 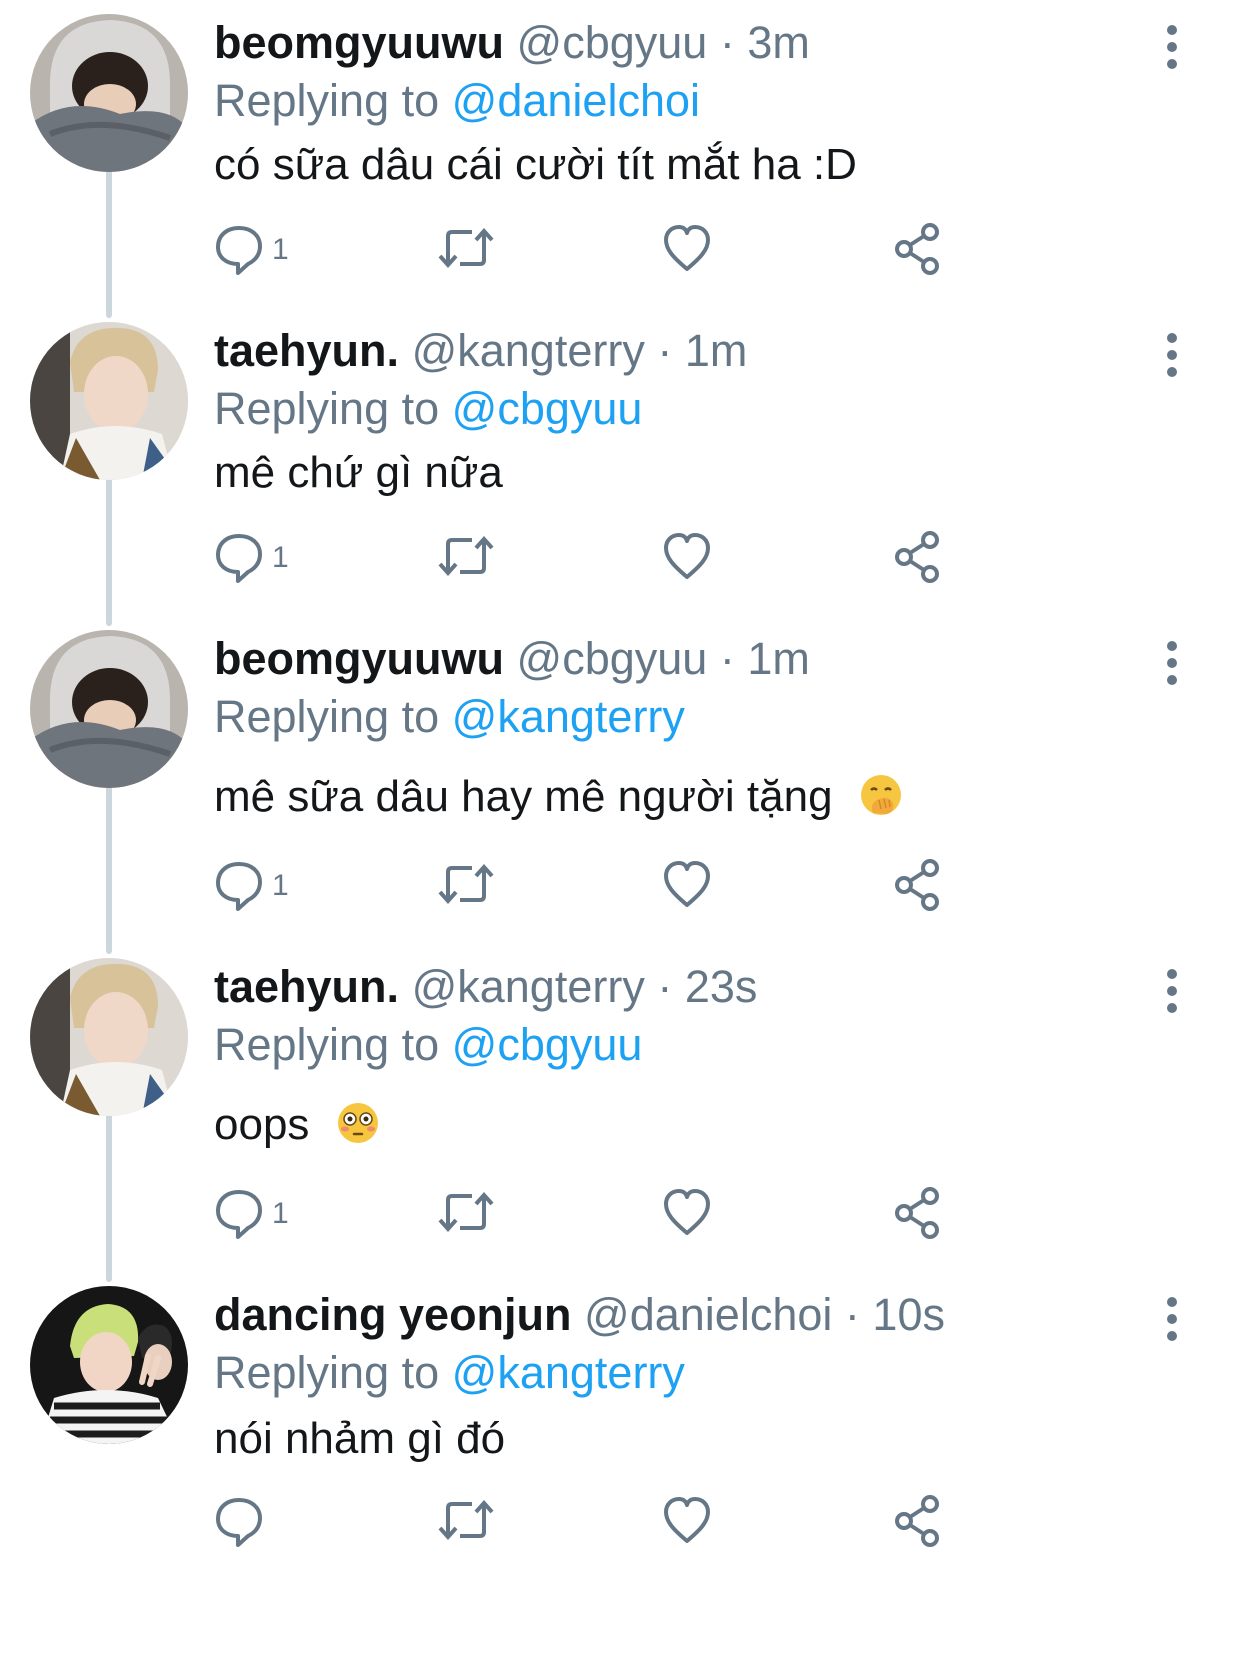 What do you see at coordinates (778, 42) in the screenshot?
I see `timestamp: 3m` at bounding box center [778, 42].